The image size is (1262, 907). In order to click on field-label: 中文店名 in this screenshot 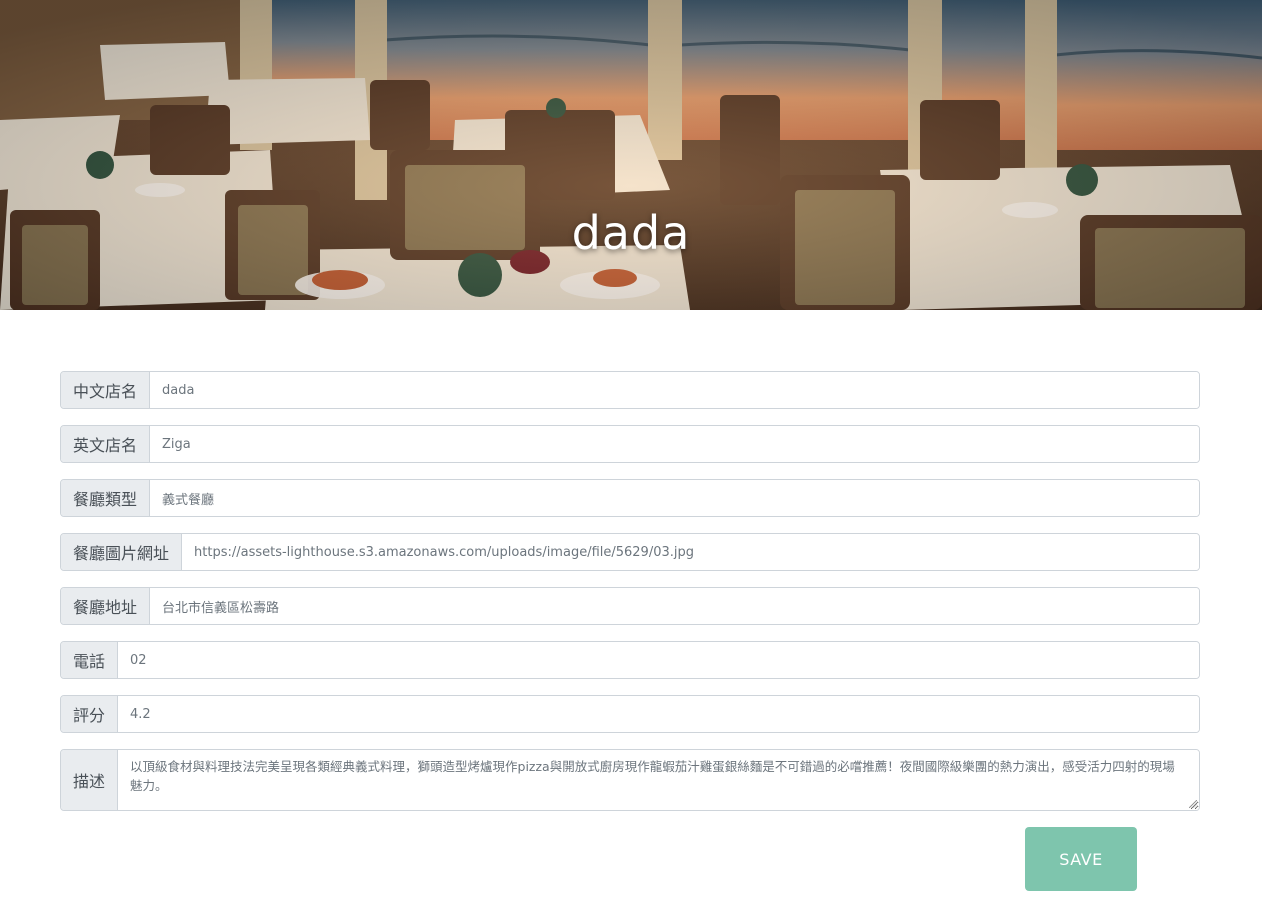, I will do `click(106, 390)`.